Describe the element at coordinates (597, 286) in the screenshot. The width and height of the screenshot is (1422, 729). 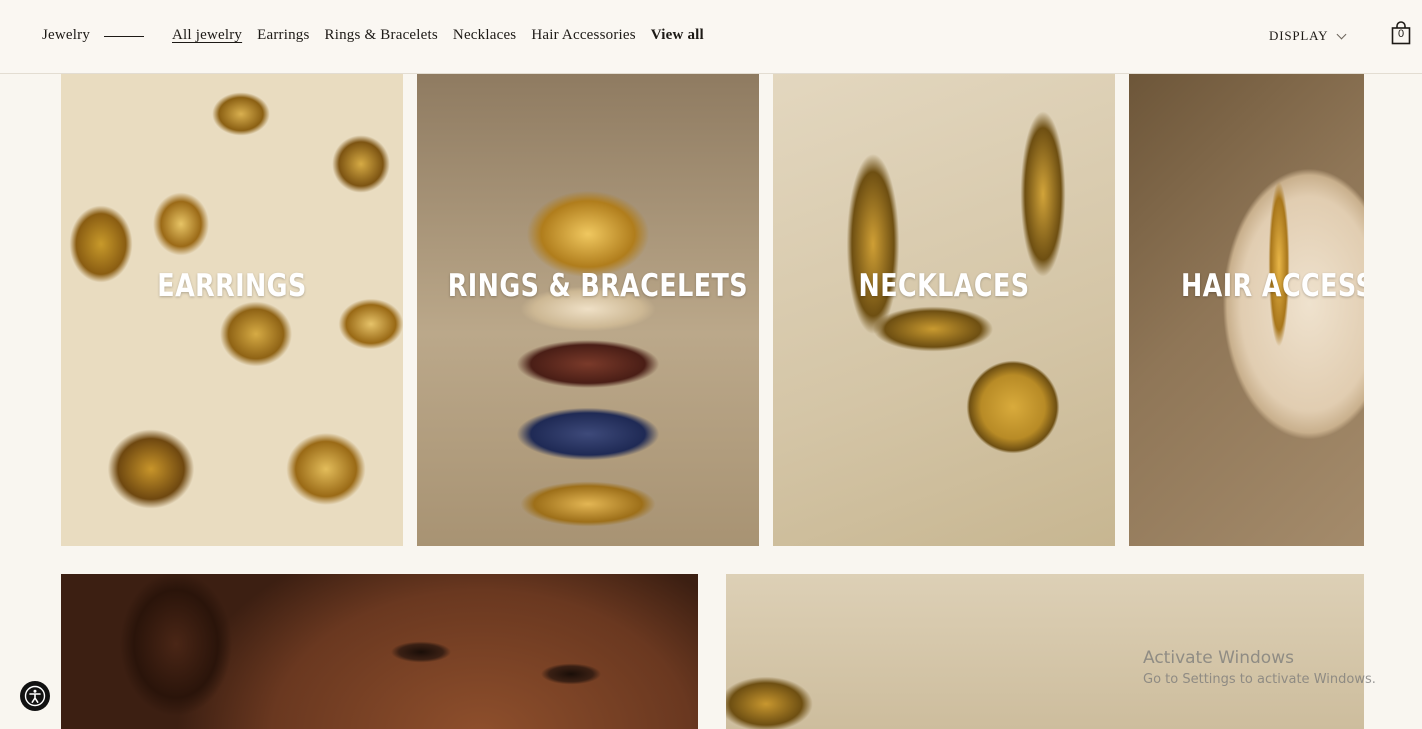
I see `category-label-rings-bracelets: RINGS & BRACELETS` at that location.